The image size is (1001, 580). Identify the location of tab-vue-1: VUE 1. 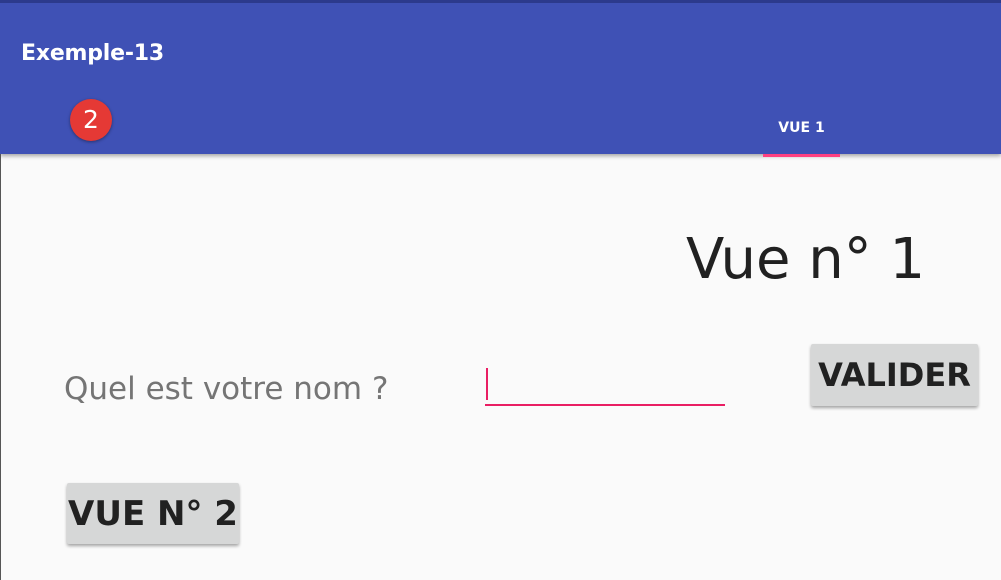
(801, 135).